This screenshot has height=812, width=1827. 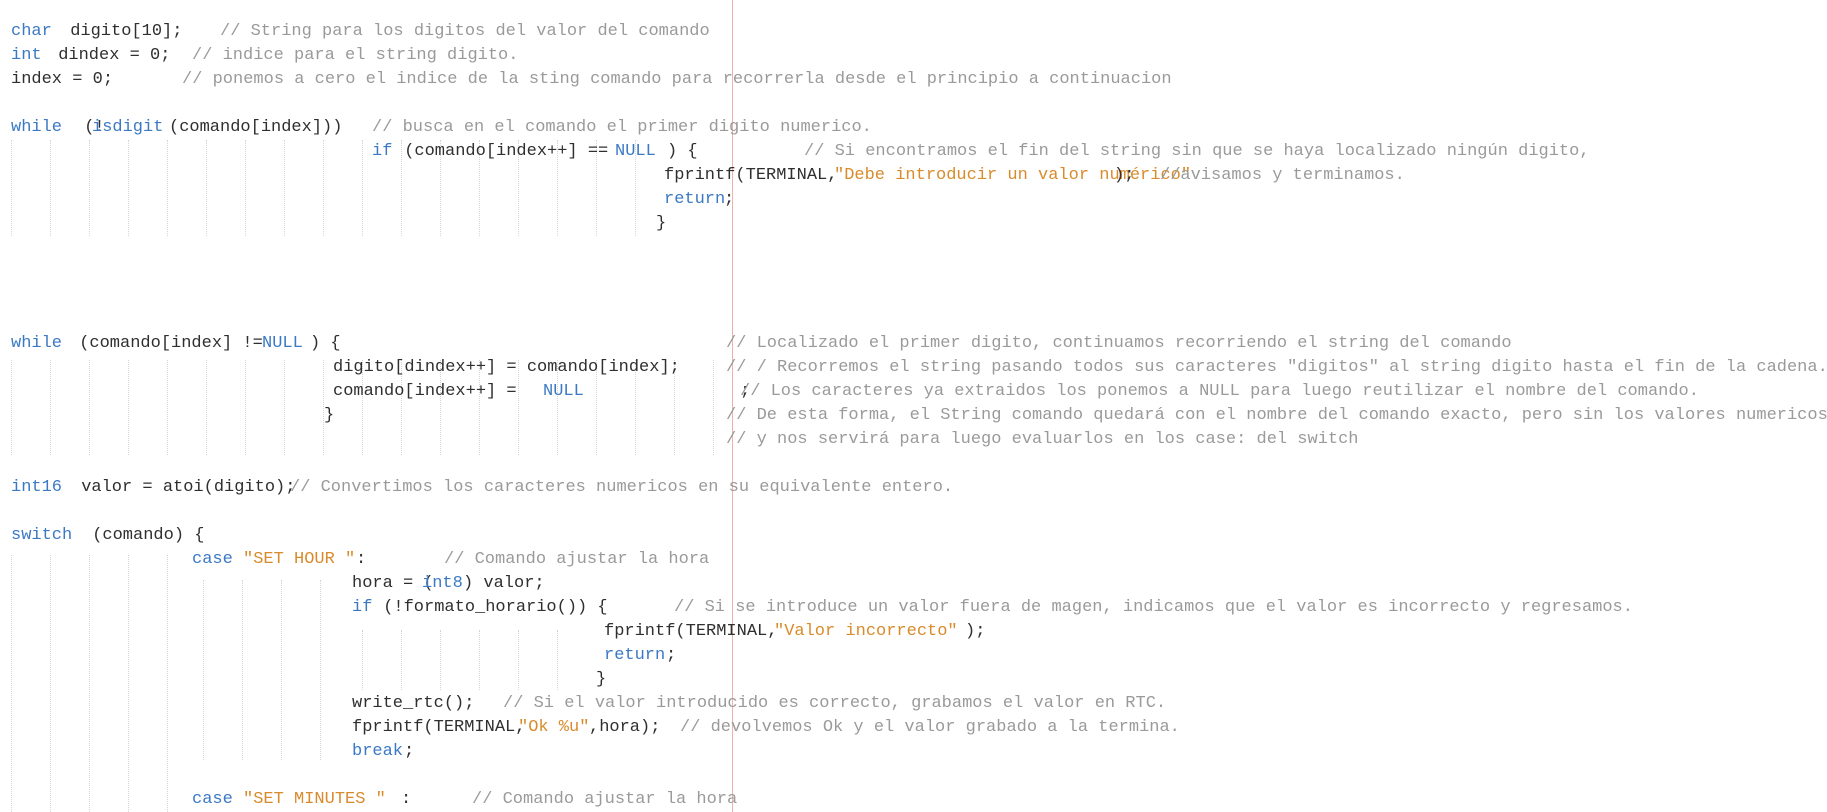 I want to click on code-text: (comando[index++] ==, so click(x=506, y=151).